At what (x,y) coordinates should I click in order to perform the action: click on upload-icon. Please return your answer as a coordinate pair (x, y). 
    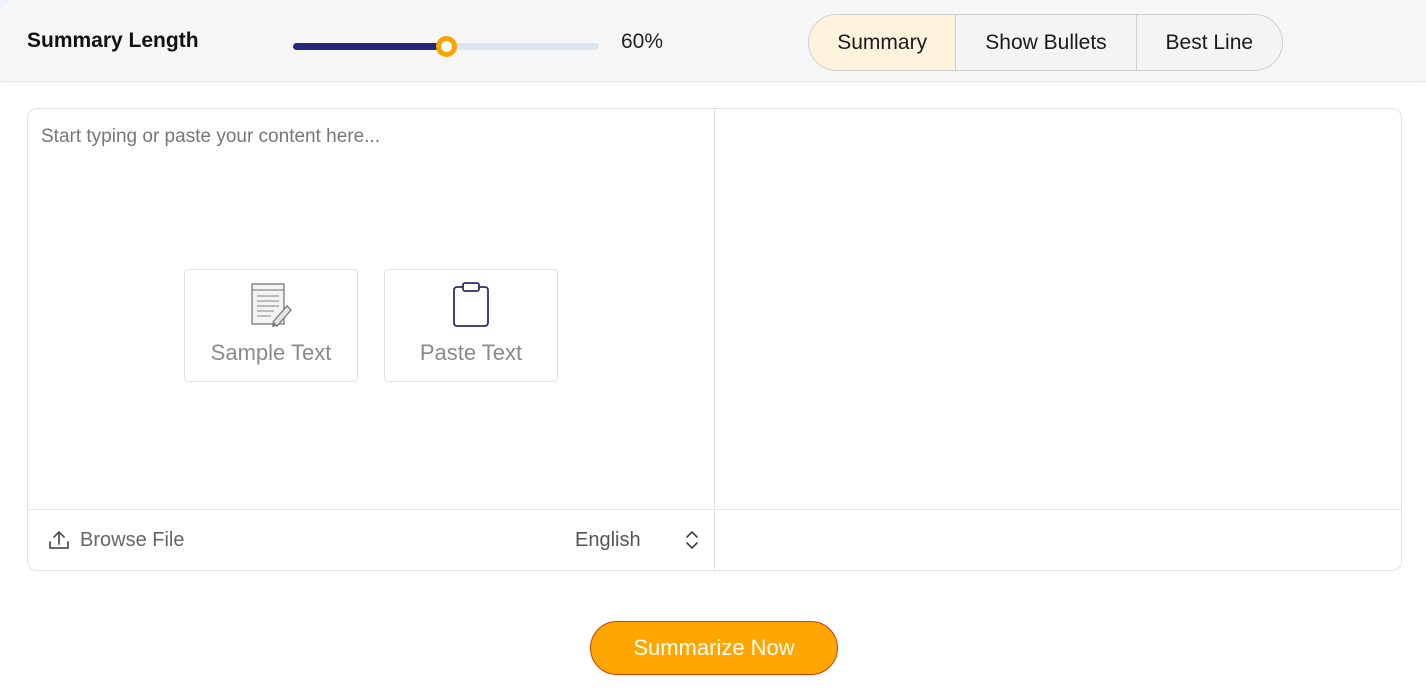
    Looking at the image, I should click on (59, 540).